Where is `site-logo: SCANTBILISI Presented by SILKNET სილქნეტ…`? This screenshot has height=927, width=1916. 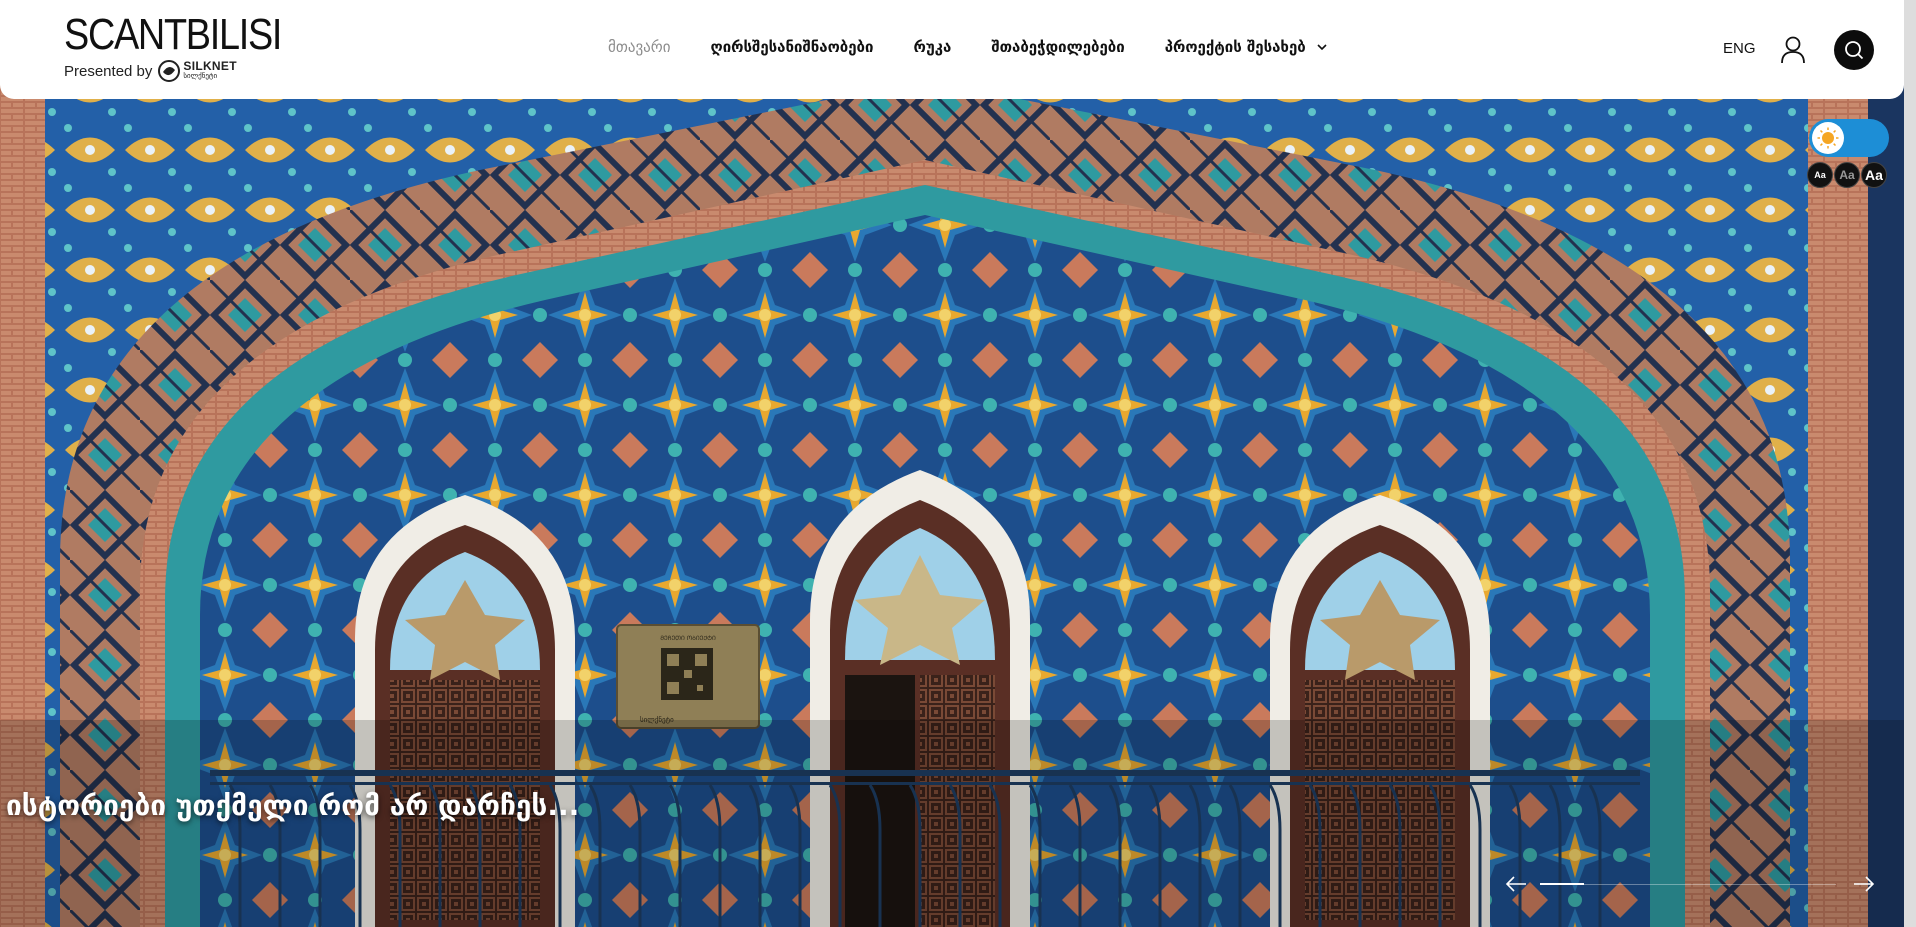
site-logo: SCANTBILISI Presented by SILKNET სილქნეტ… is located at coordinates (190, 47).